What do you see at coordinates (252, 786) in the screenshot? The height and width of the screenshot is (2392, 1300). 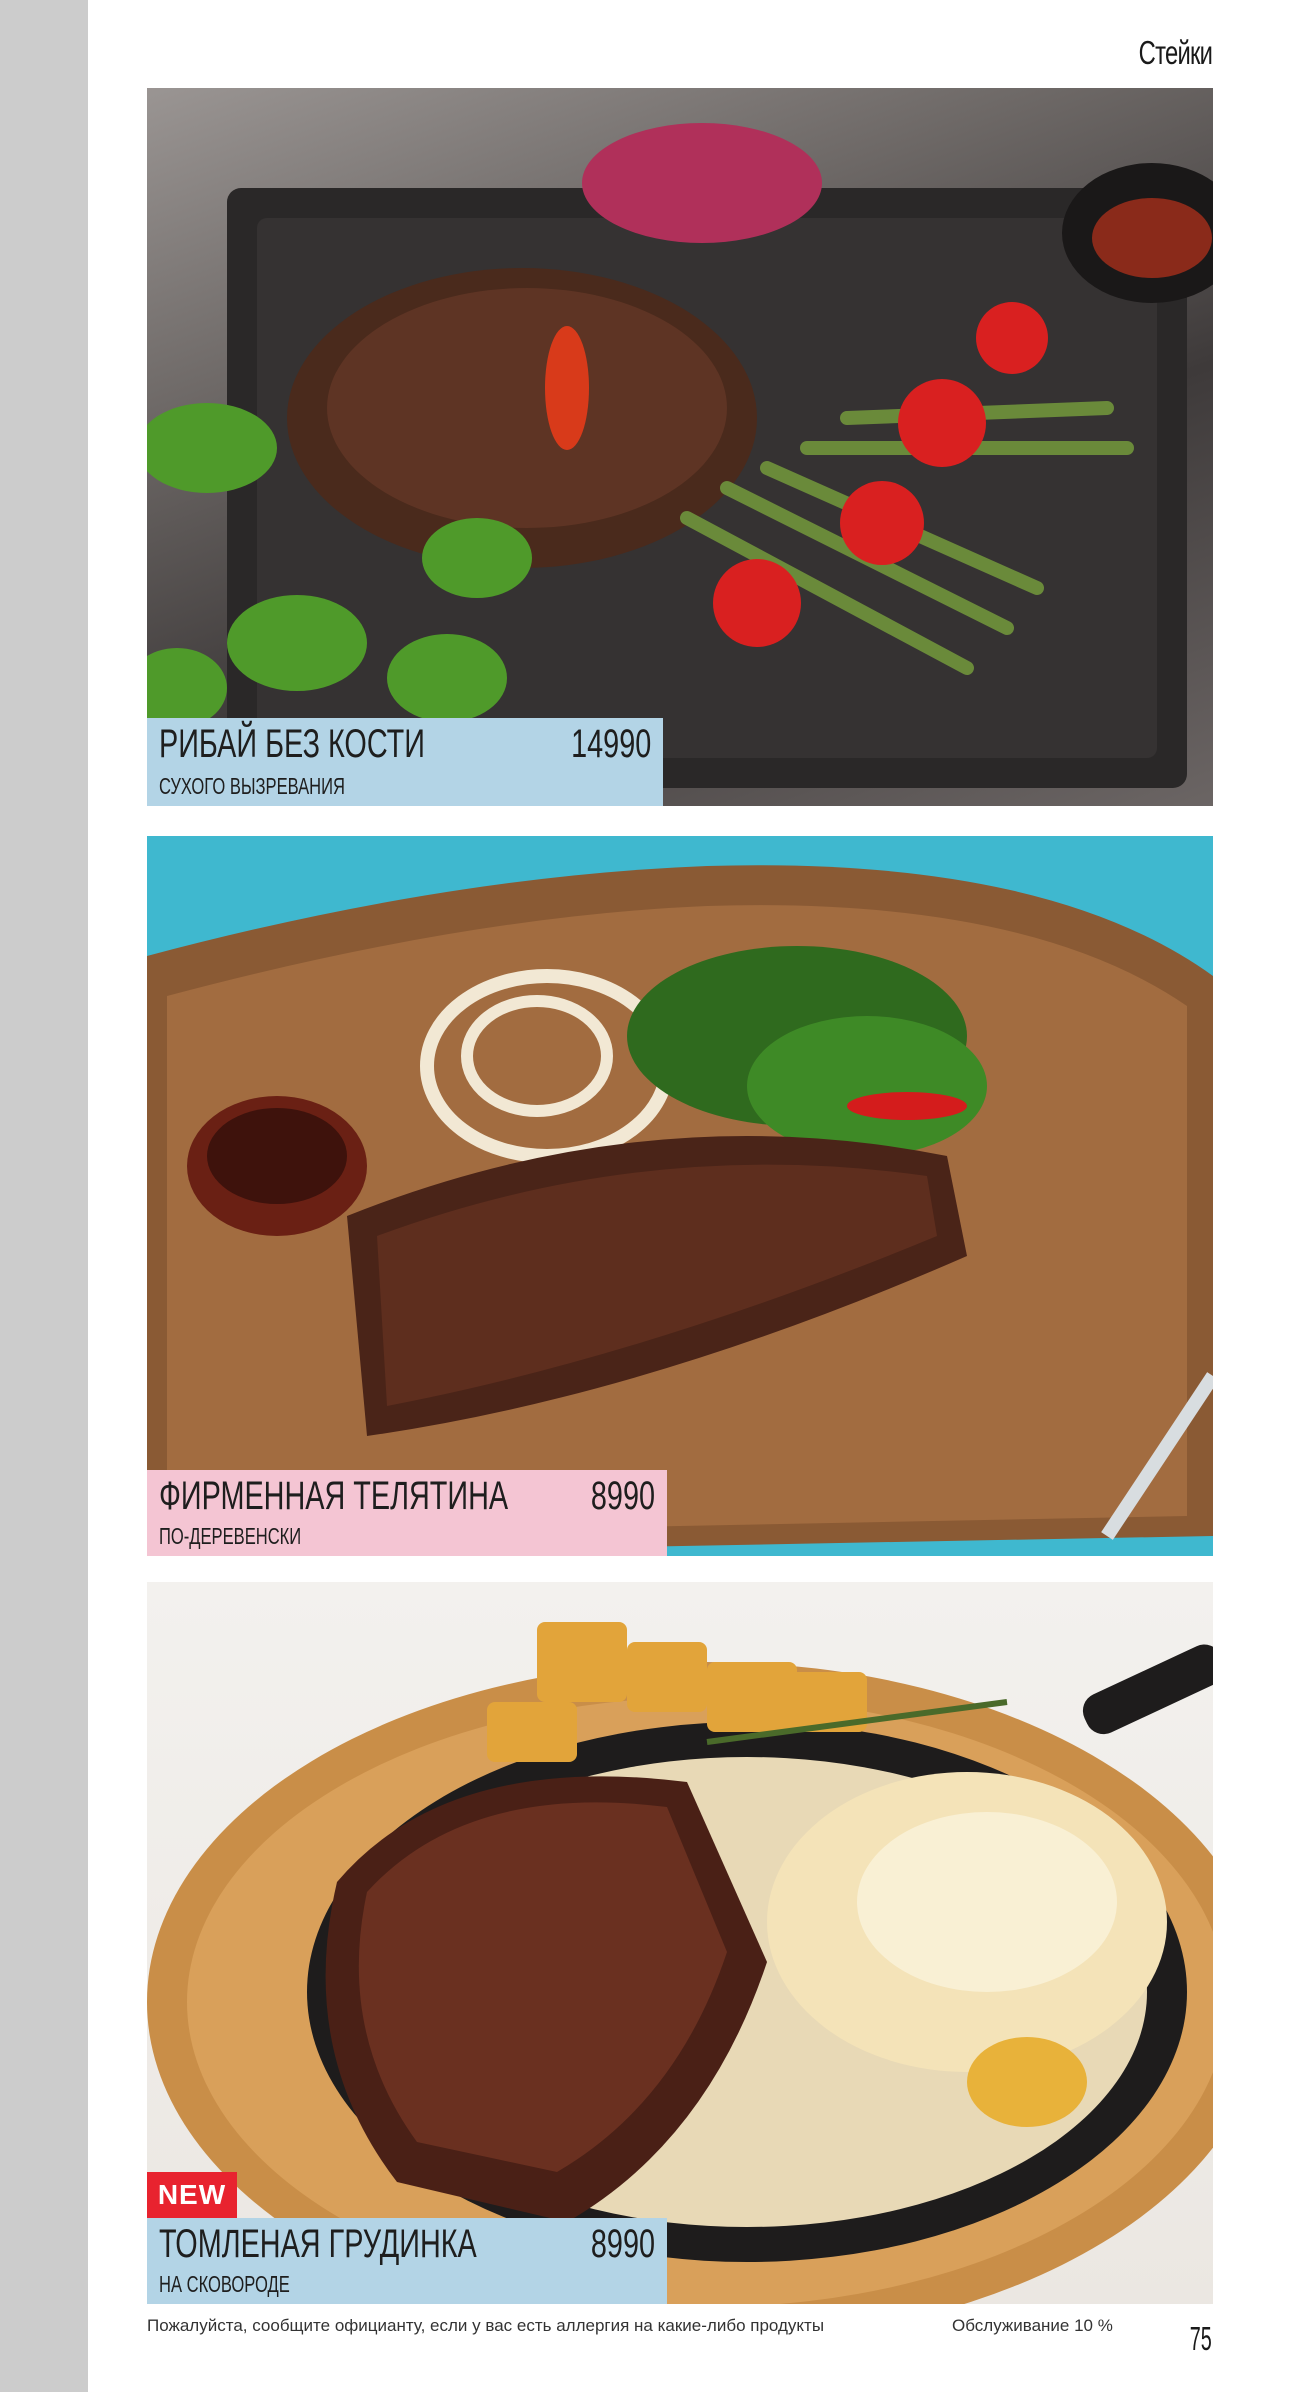 I see `dish-subtitle: СУХОГО ВЫЗРЕВАНИЯ` at bounding box center [252, 786].